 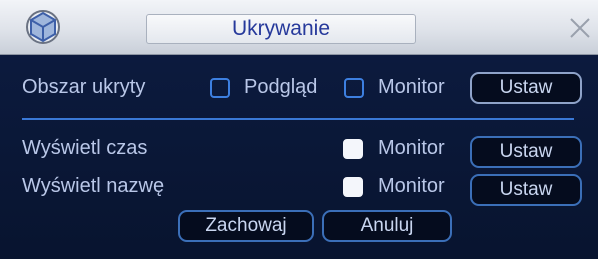 I want to click on time-monitor-label: Monitor, so click(x=411, y=148).